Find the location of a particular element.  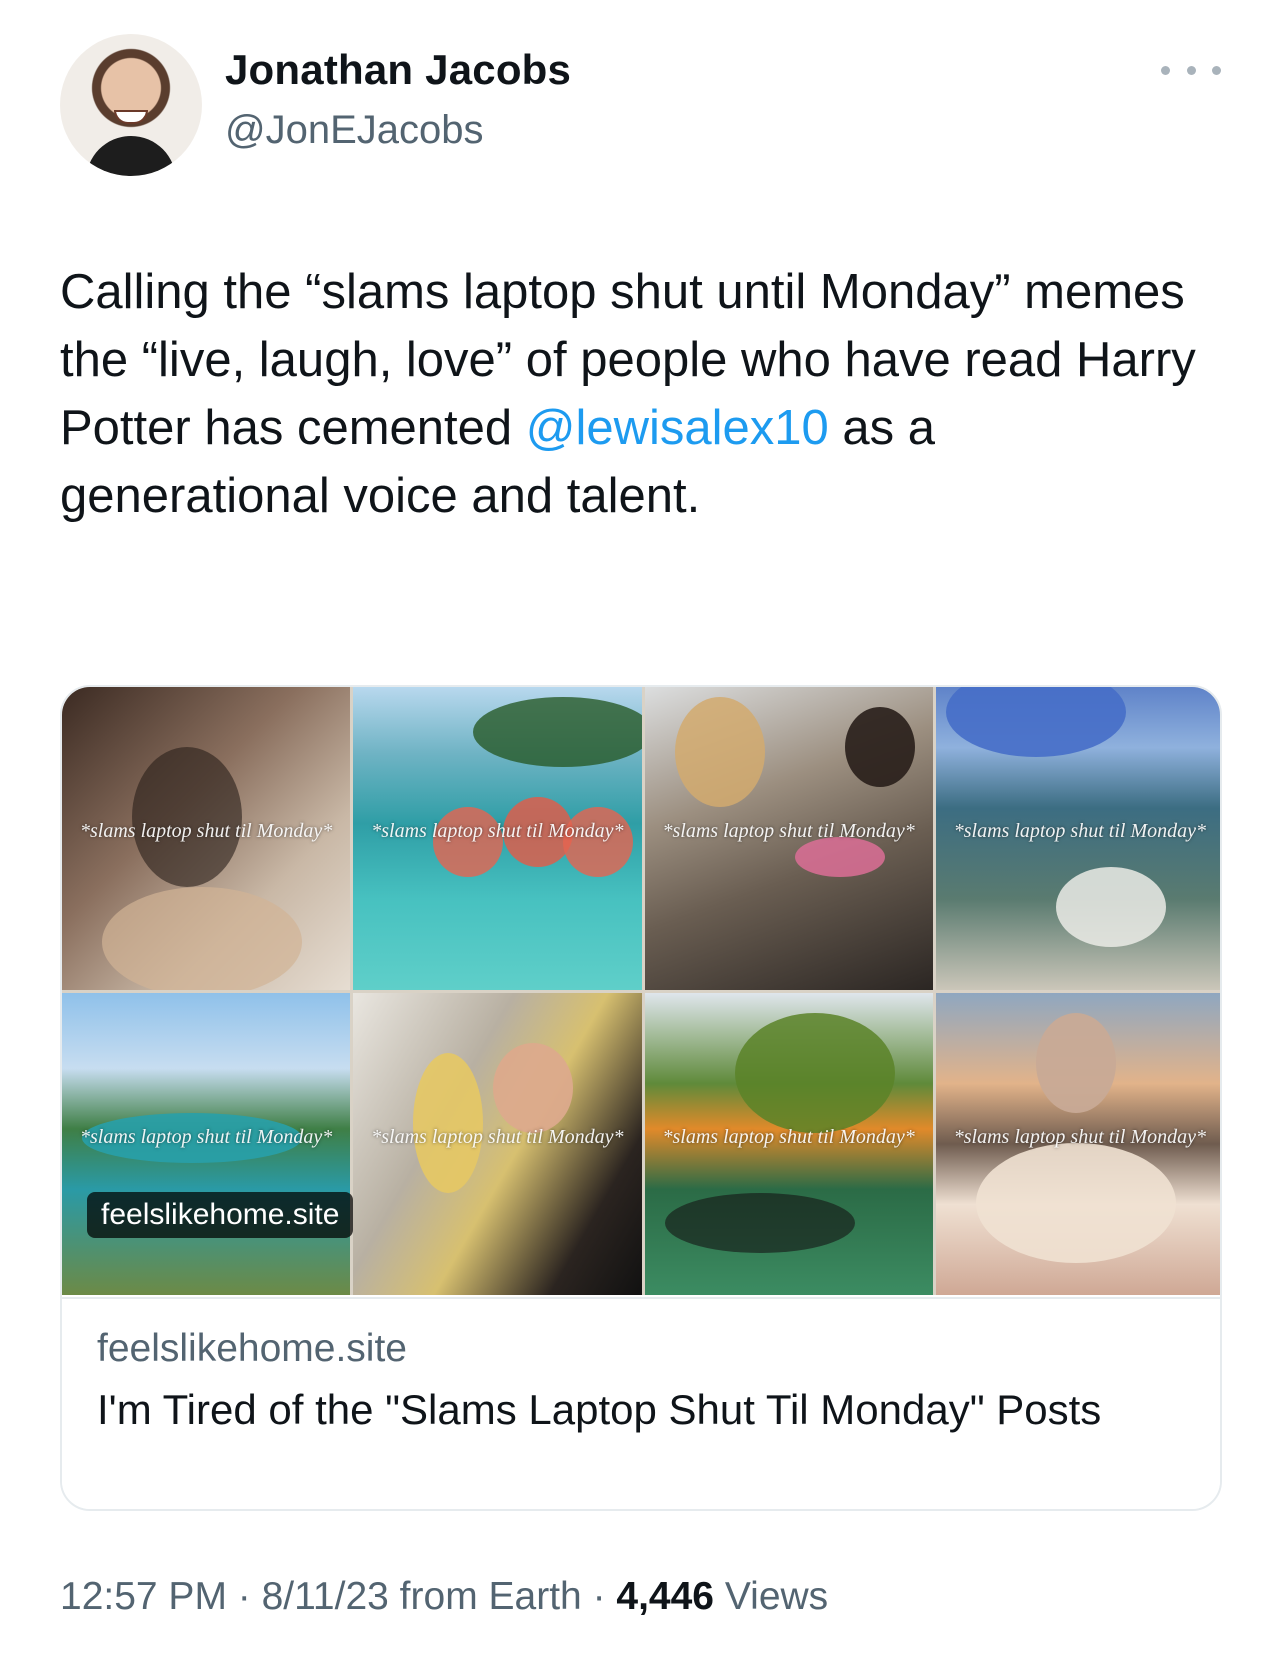

card-domain: feelslikehome.site is located at coordinates (252, 1348).